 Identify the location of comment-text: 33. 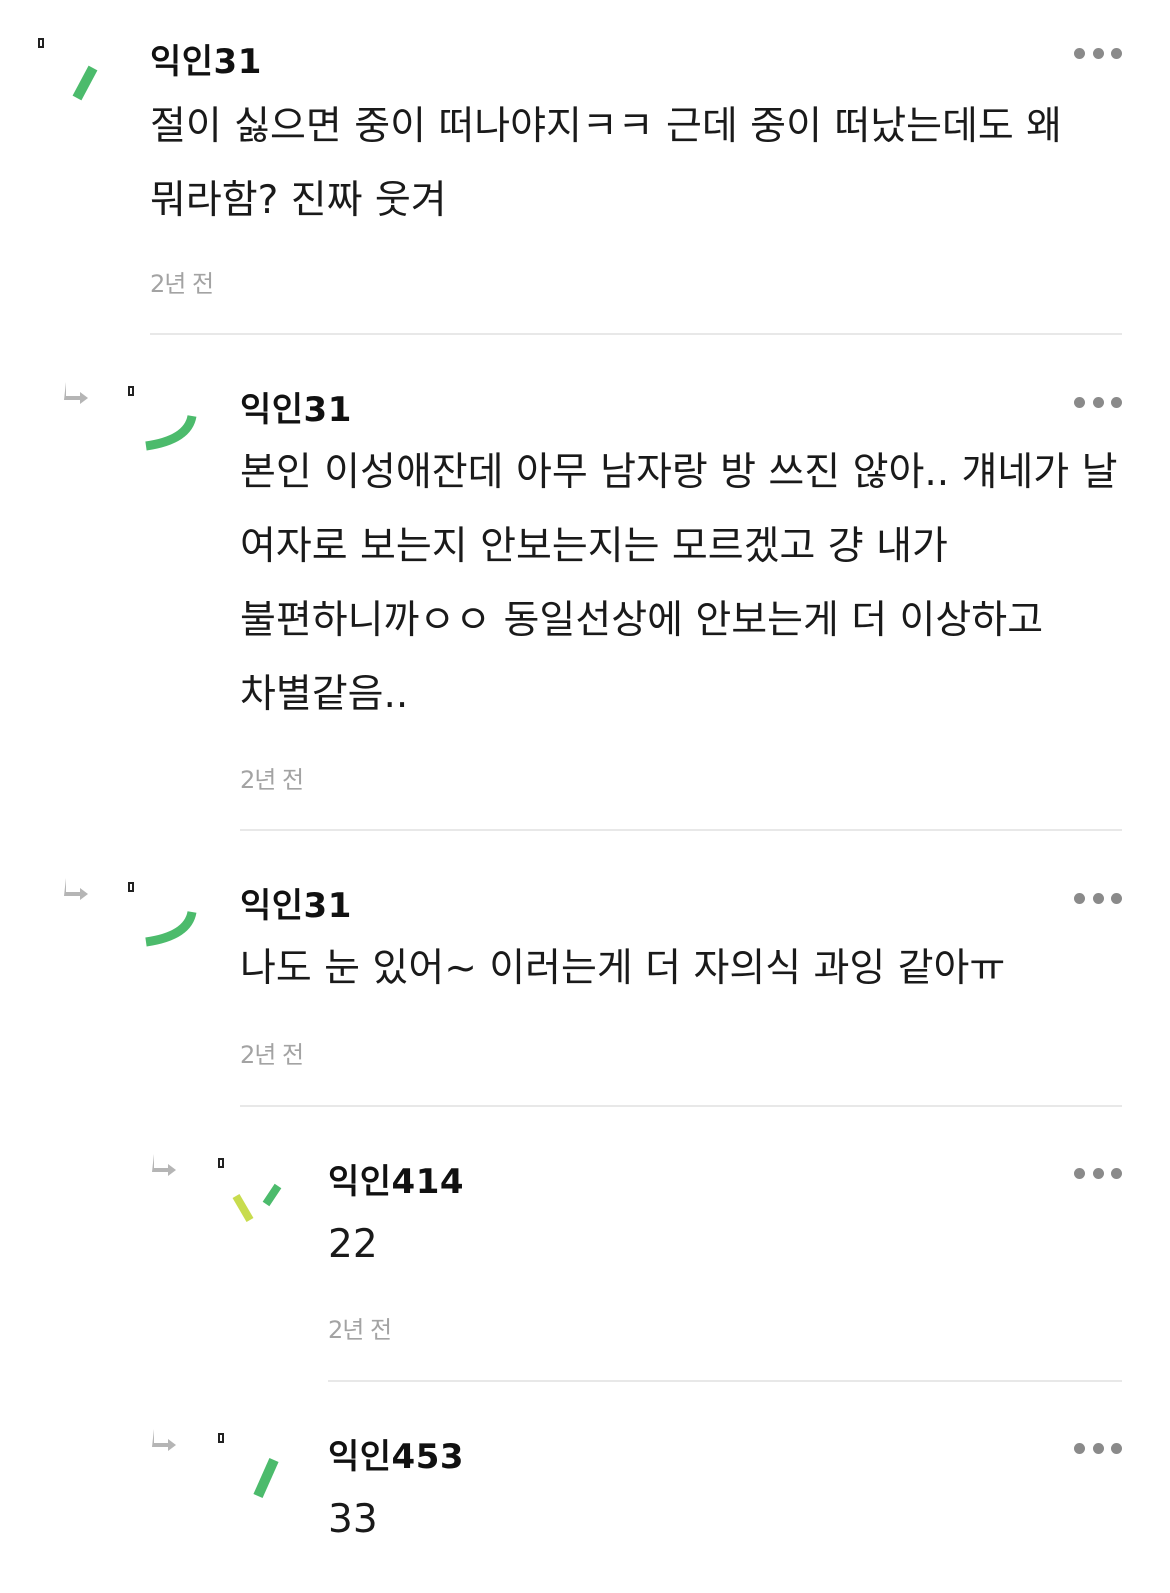
(353, 1519).